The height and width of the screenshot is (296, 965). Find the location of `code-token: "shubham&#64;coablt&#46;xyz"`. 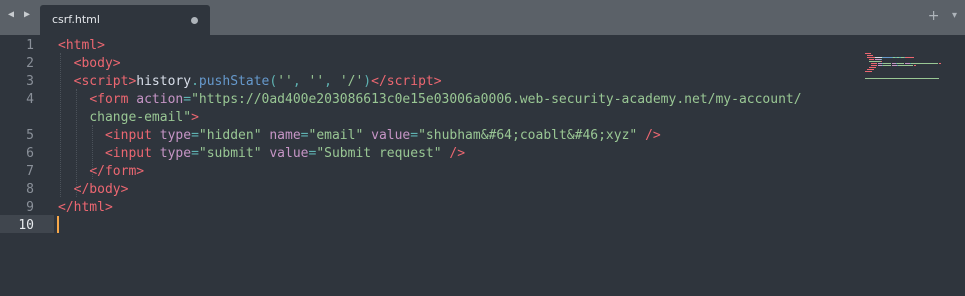

code-token: "shubham&#64;coablt&#46;xyz" is located at coordinates (528, 135).